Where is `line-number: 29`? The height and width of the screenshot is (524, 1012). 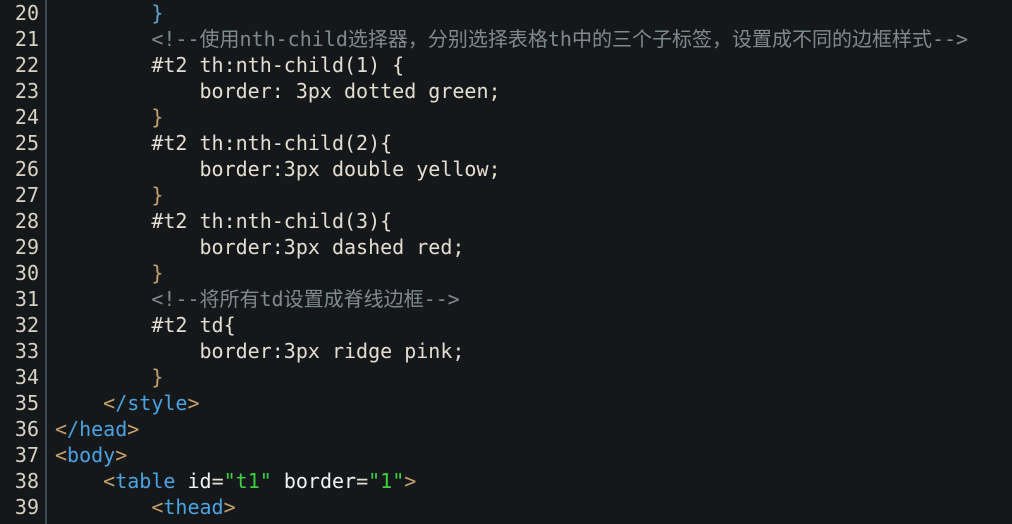 line-number: 29 is located at coordinates (26, 247).